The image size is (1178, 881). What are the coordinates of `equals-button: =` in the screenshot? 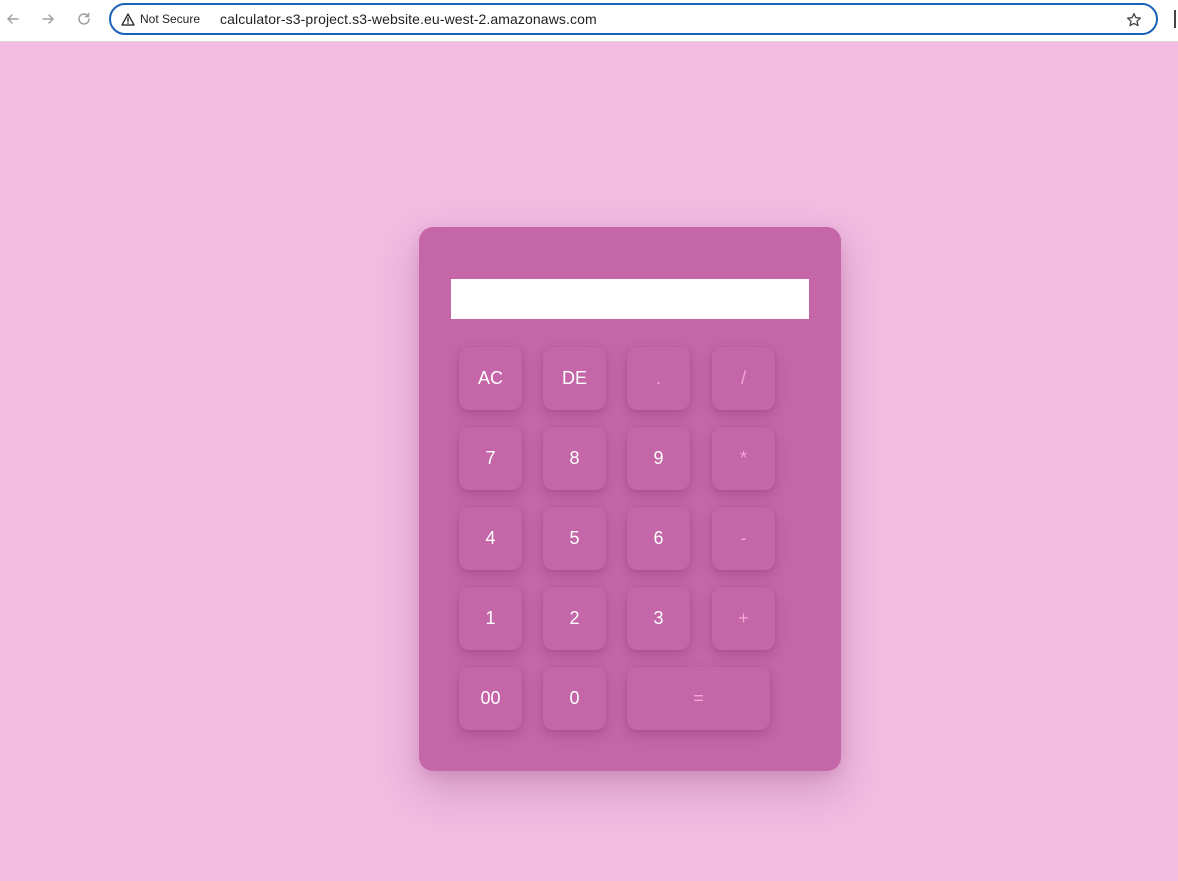 It's located at (698, 698).